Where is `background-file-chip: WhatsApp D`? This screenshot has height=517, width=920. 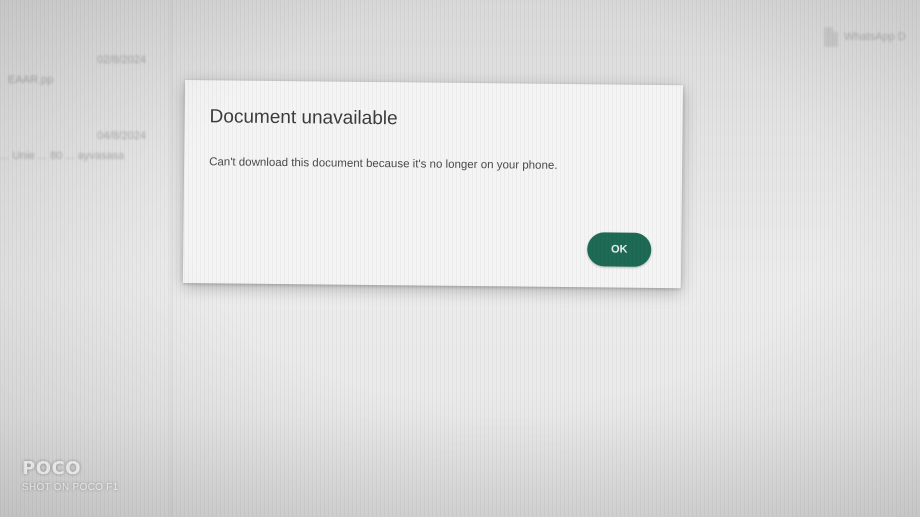 background-file-chip: WhatsApp D is located at coordinates (872, 37).